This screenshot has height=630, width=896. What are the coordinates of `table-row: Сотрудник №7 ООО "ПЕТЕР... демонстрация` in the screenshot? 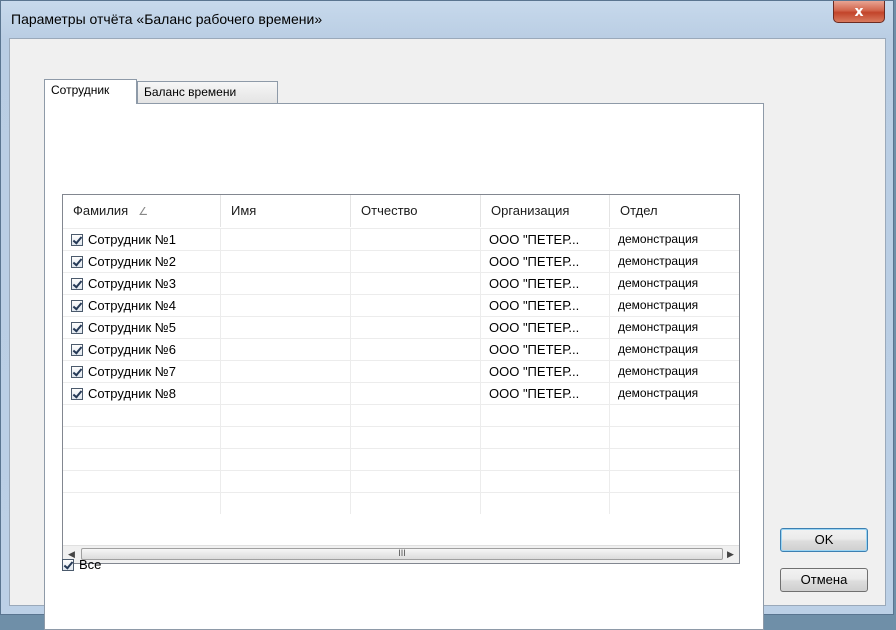 It's located at (401, 371).